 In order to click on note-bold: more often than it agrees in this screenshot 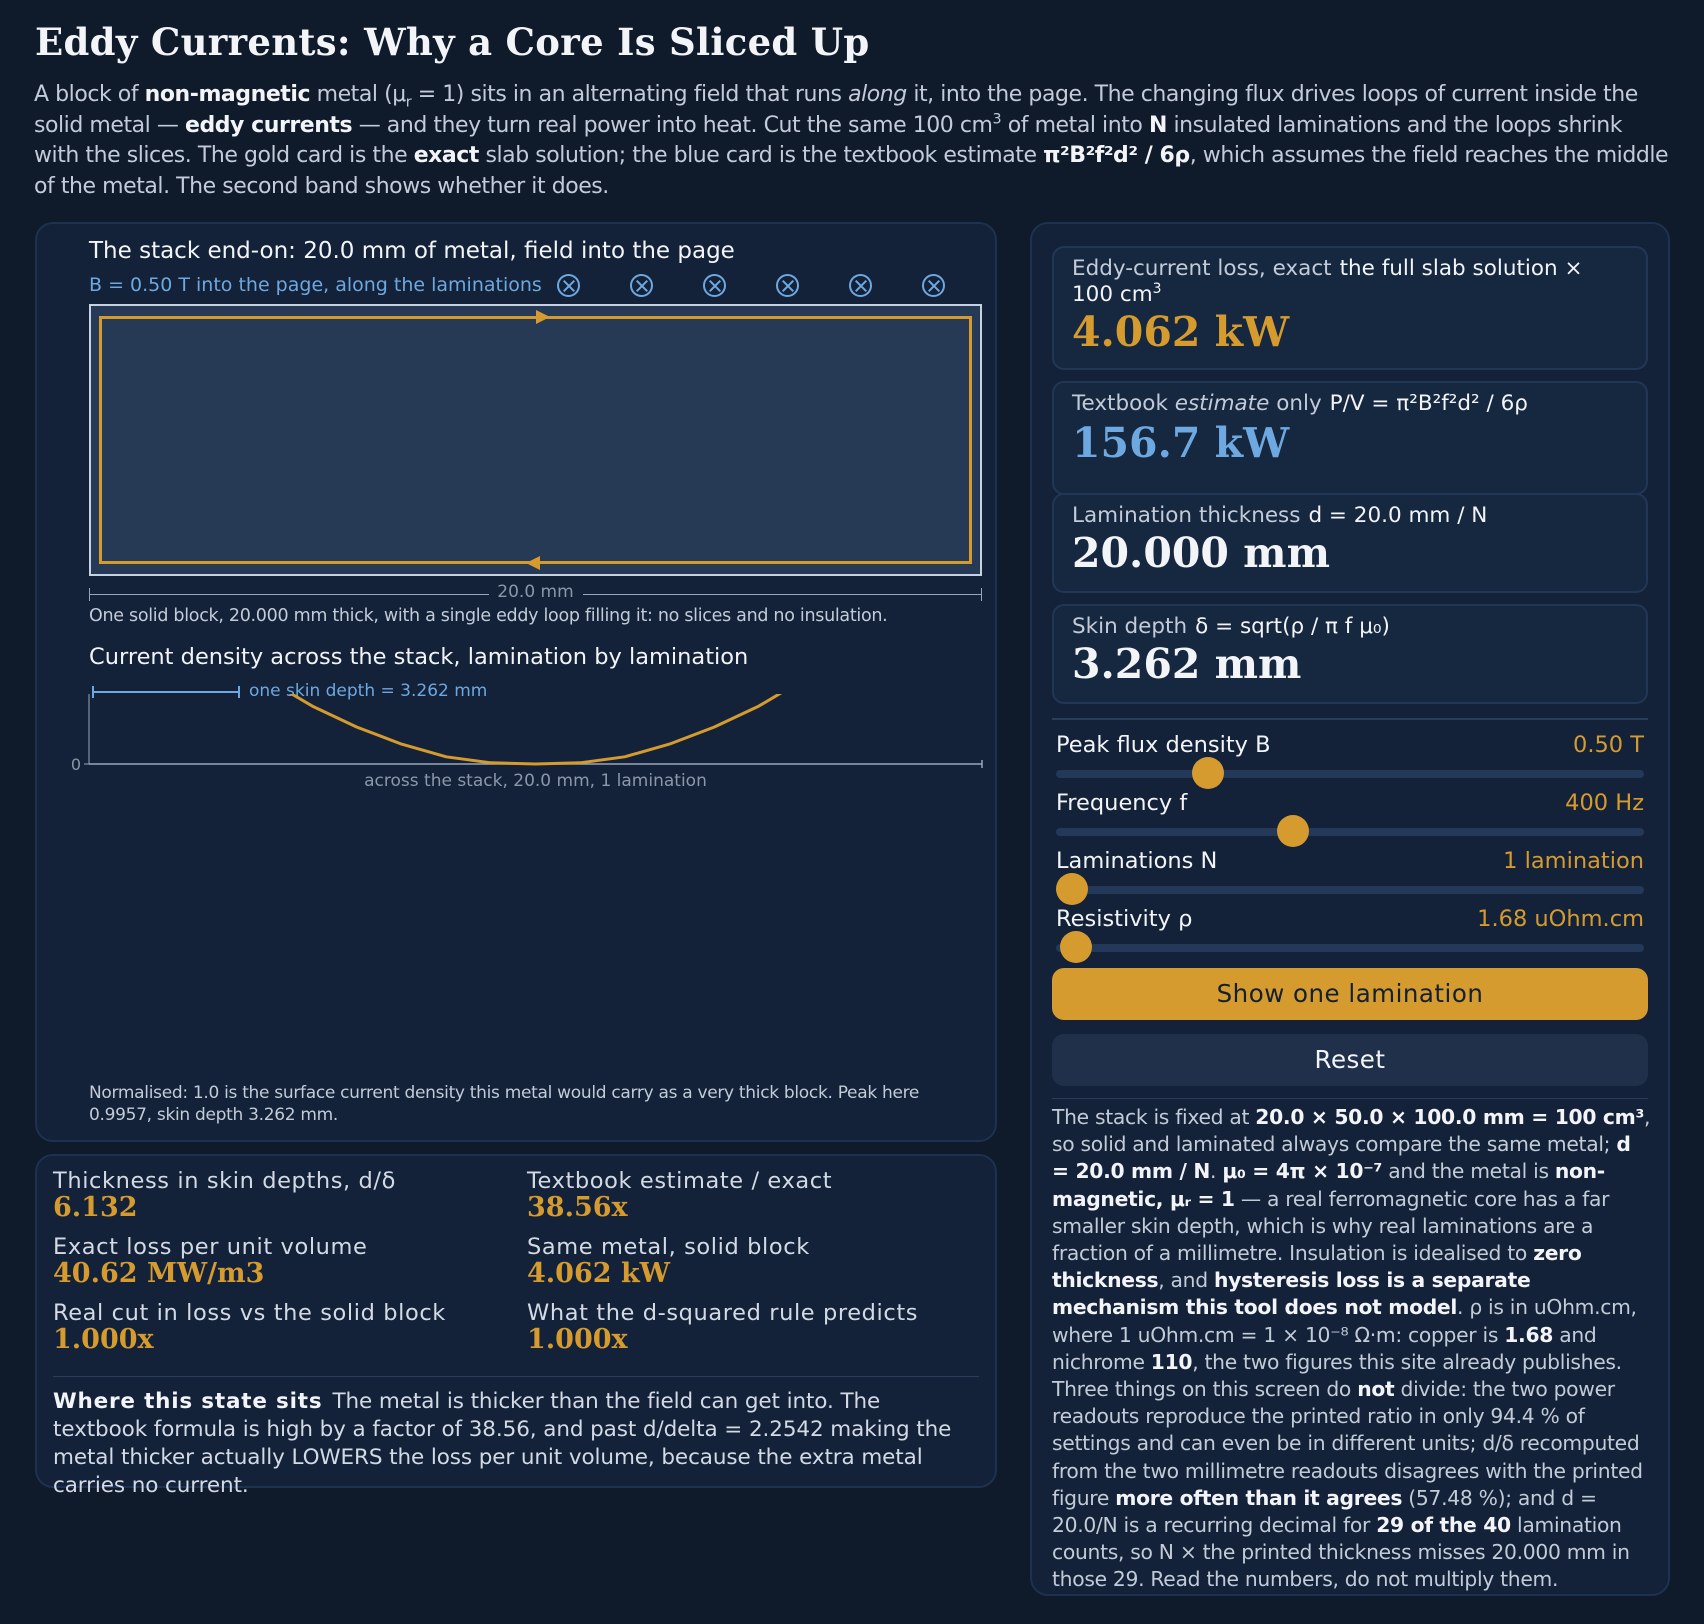, I will do `click(1259, 1497)`.